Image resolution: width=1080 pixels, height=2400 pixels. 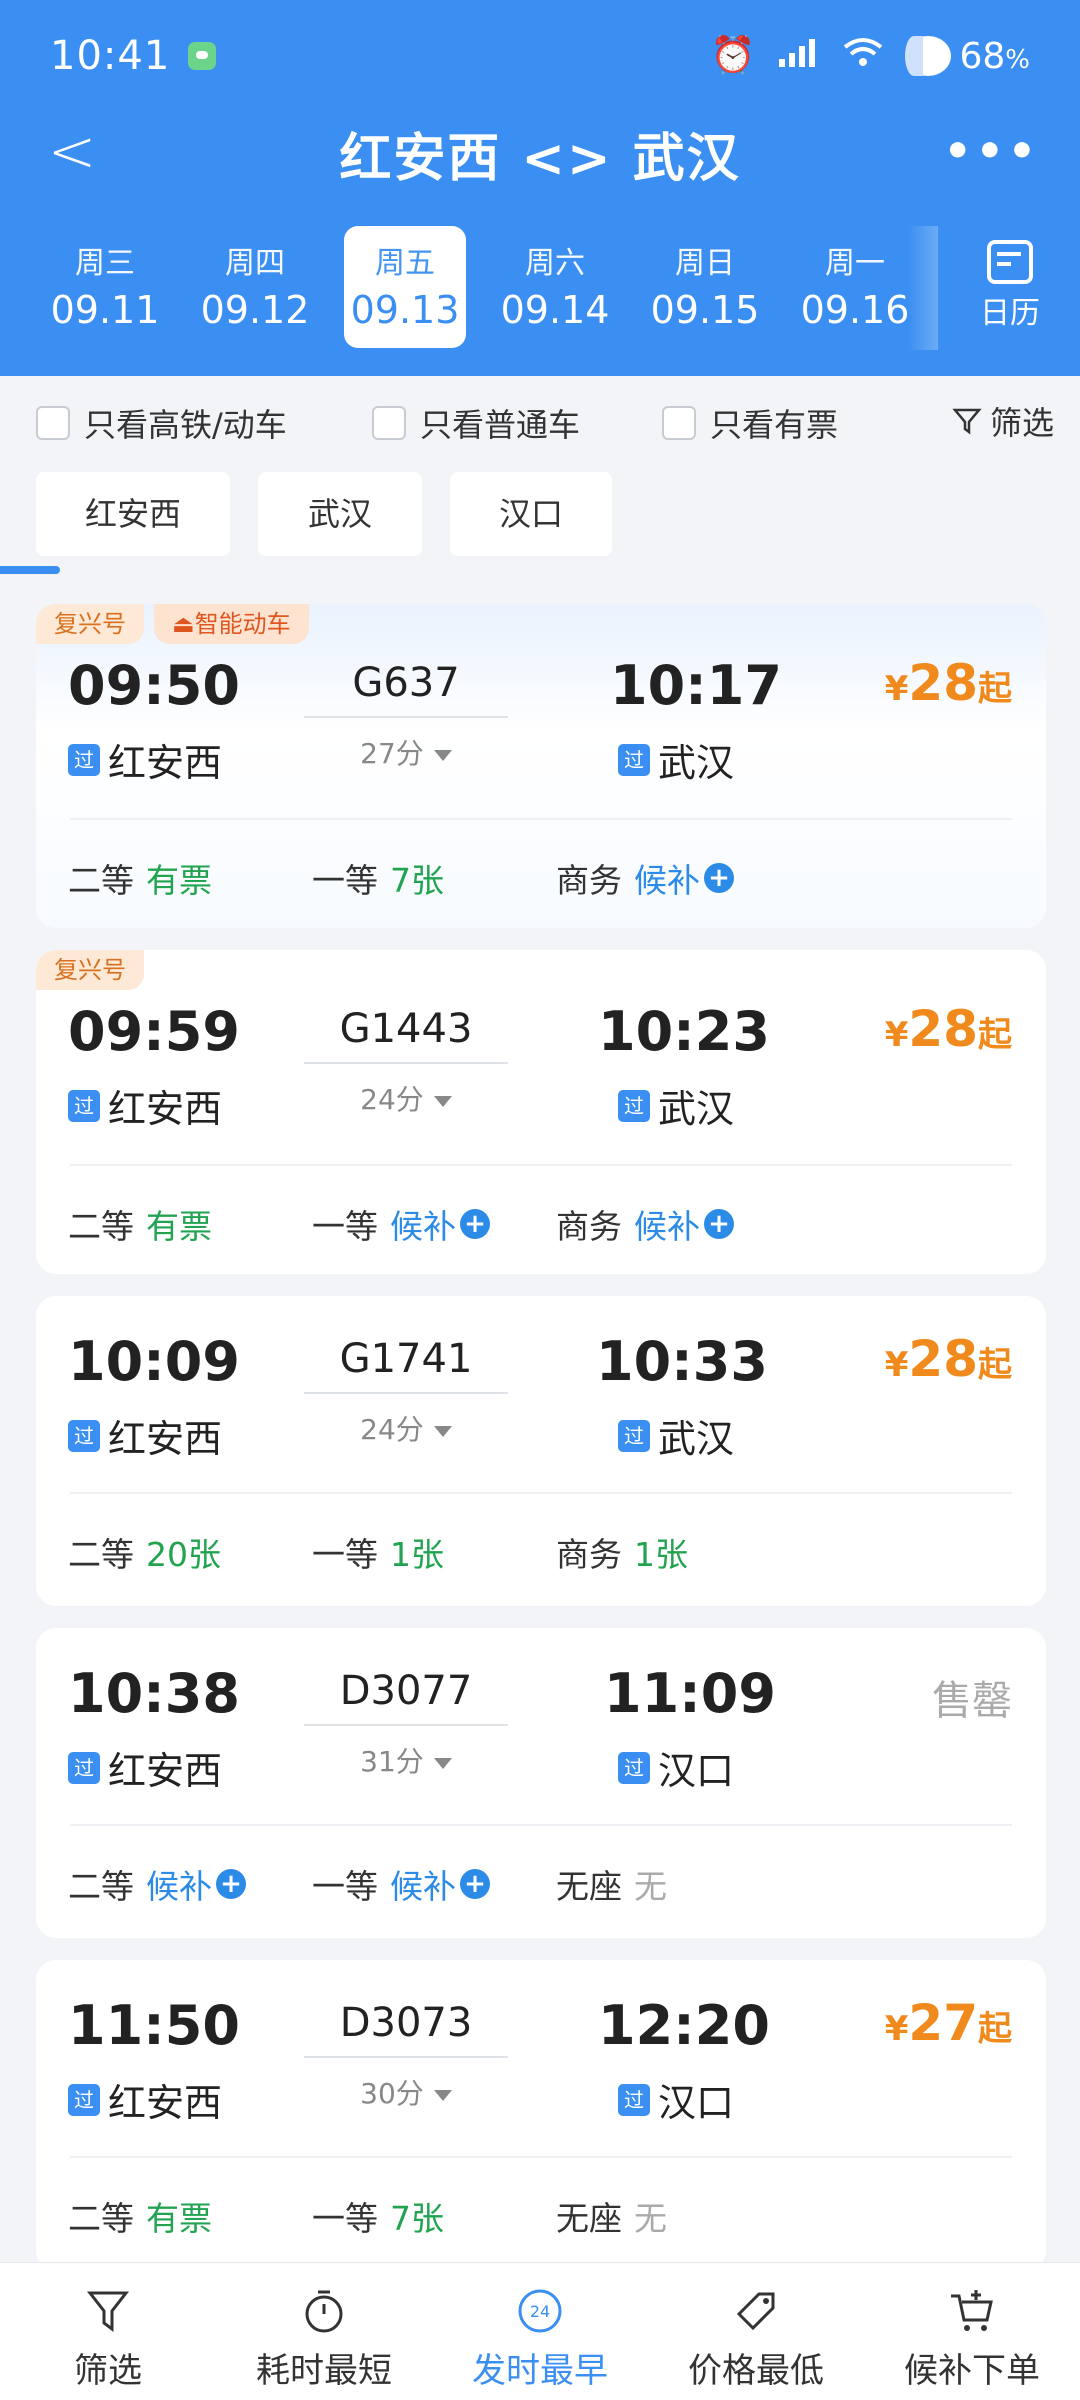 I want to click on tab-lowest-price: 价格最低, so click(x=756, y=2331).